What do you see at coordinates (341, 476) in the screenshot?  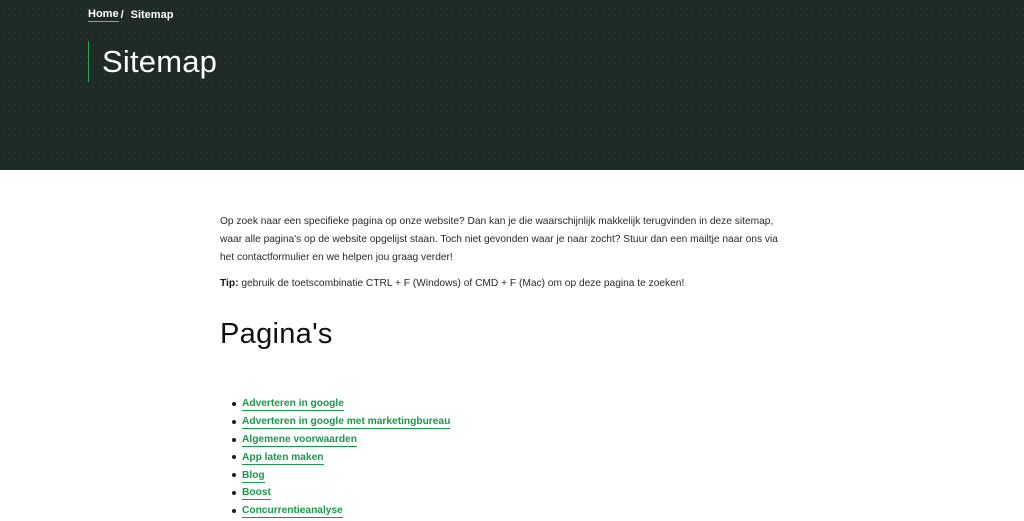 I see `list-item: Blog` at bounding box center [341, 476].